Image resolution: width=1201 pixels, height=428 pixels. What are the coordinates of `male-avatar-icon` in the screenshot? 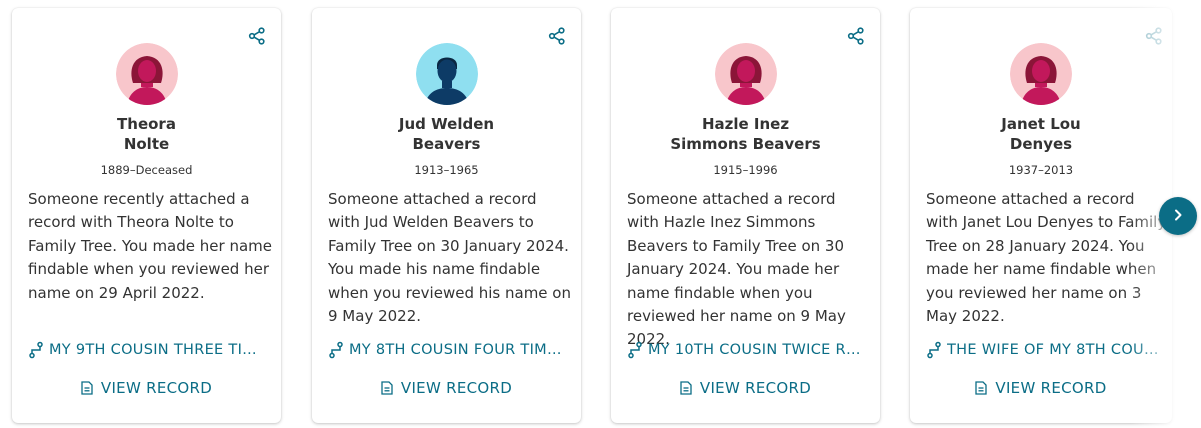 It's located at (446, 74).